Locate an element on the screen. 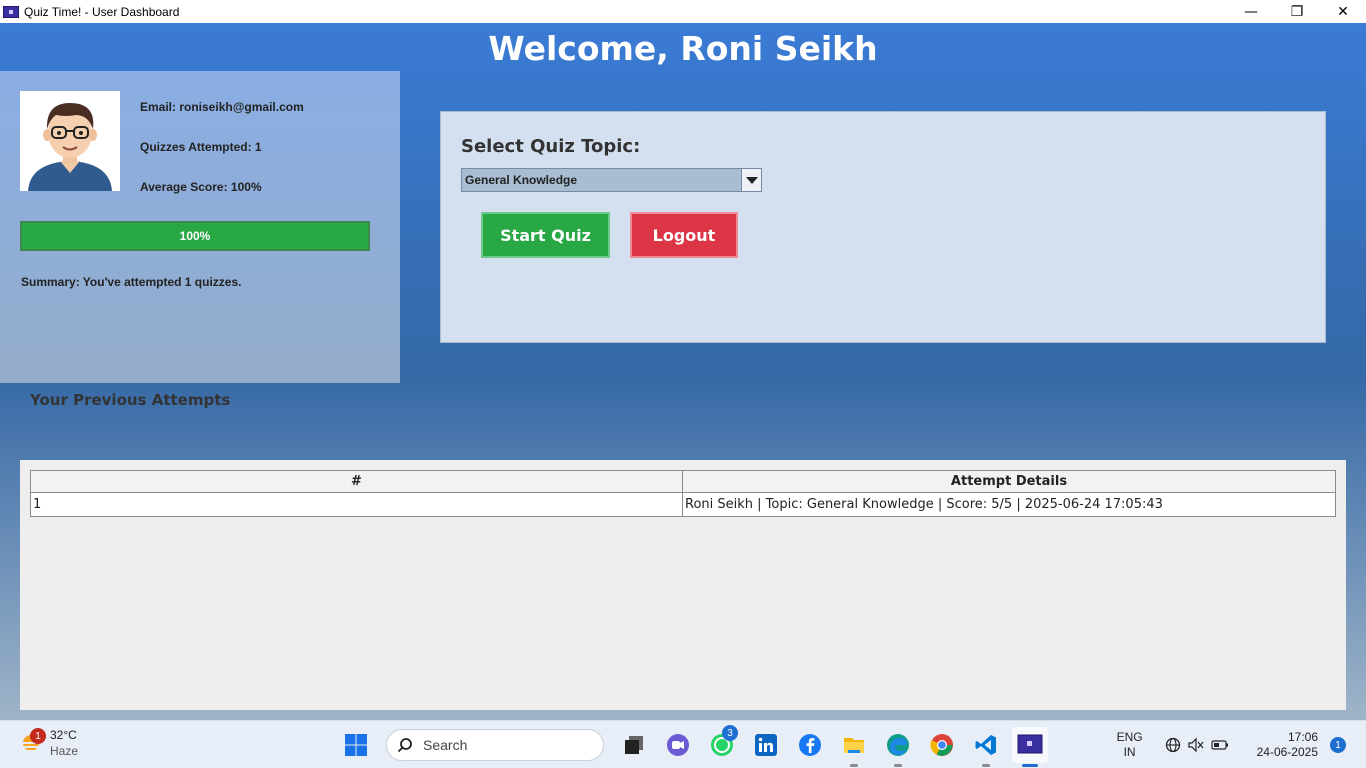 The height and width of the screenshot is (768, 1366). whatsapp-icon: 3 is located at coordinates (722, 744).